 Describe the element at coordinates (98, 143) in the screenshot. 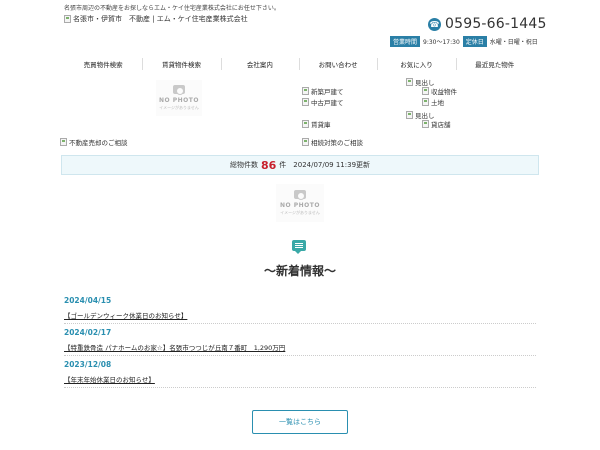

I see `link-label: 不動産売却のご相談` at that location.